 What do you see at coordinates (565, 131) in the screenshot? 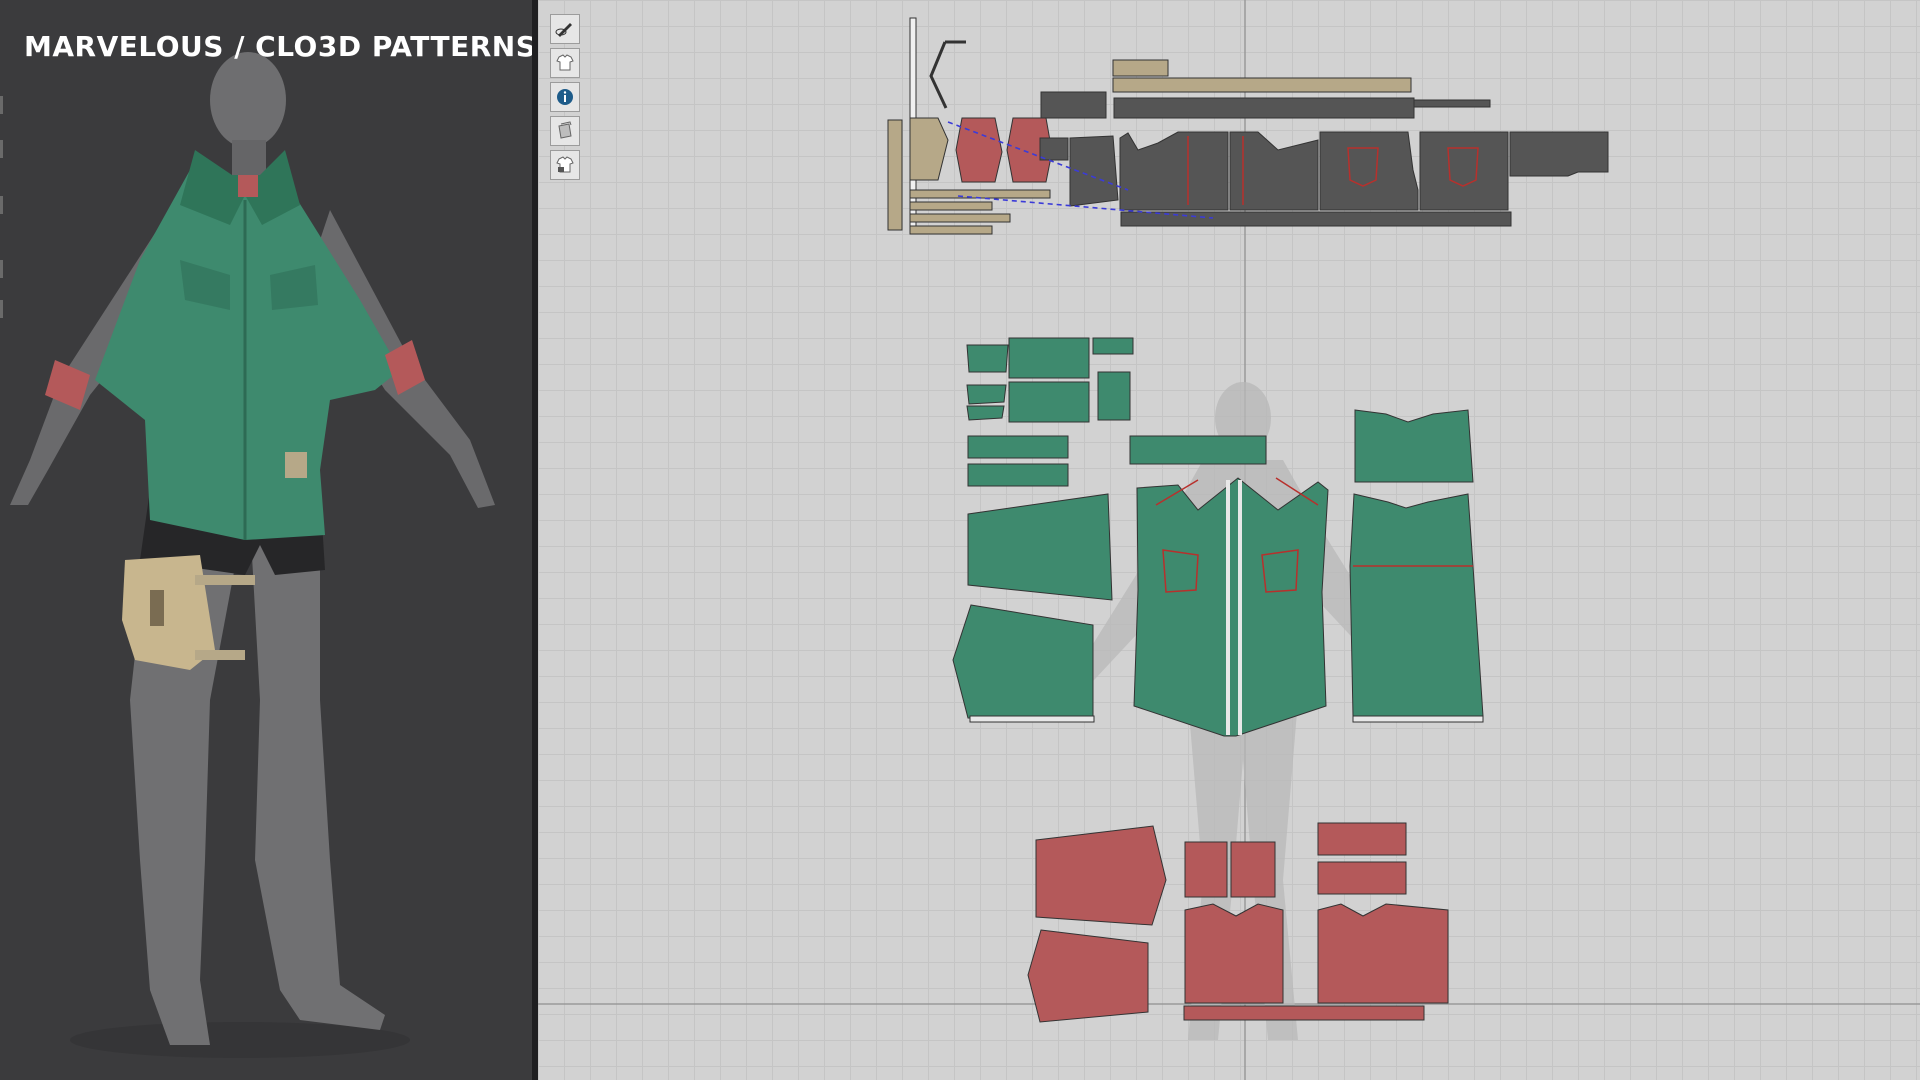
I see `fabric-icon` at bounding box center [565, 131].